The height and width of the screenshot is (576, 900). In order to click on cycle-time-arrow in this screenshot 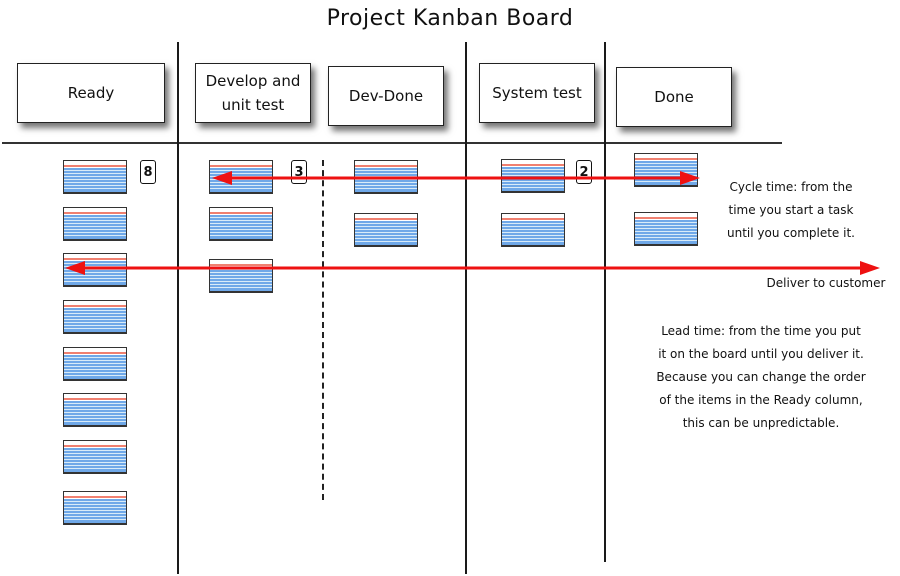, I will do `click(456, 178)`.